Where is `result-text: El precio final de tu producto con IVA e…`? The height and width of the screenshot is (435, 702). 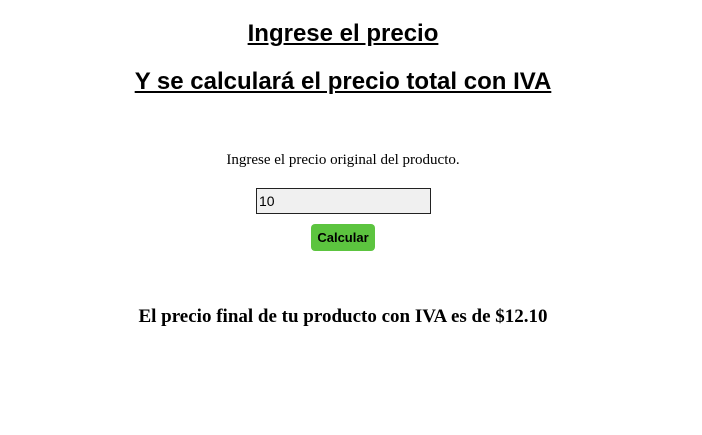 result-text: El precio final de tu producto con IVA e… is located at coordinates (343, 316).